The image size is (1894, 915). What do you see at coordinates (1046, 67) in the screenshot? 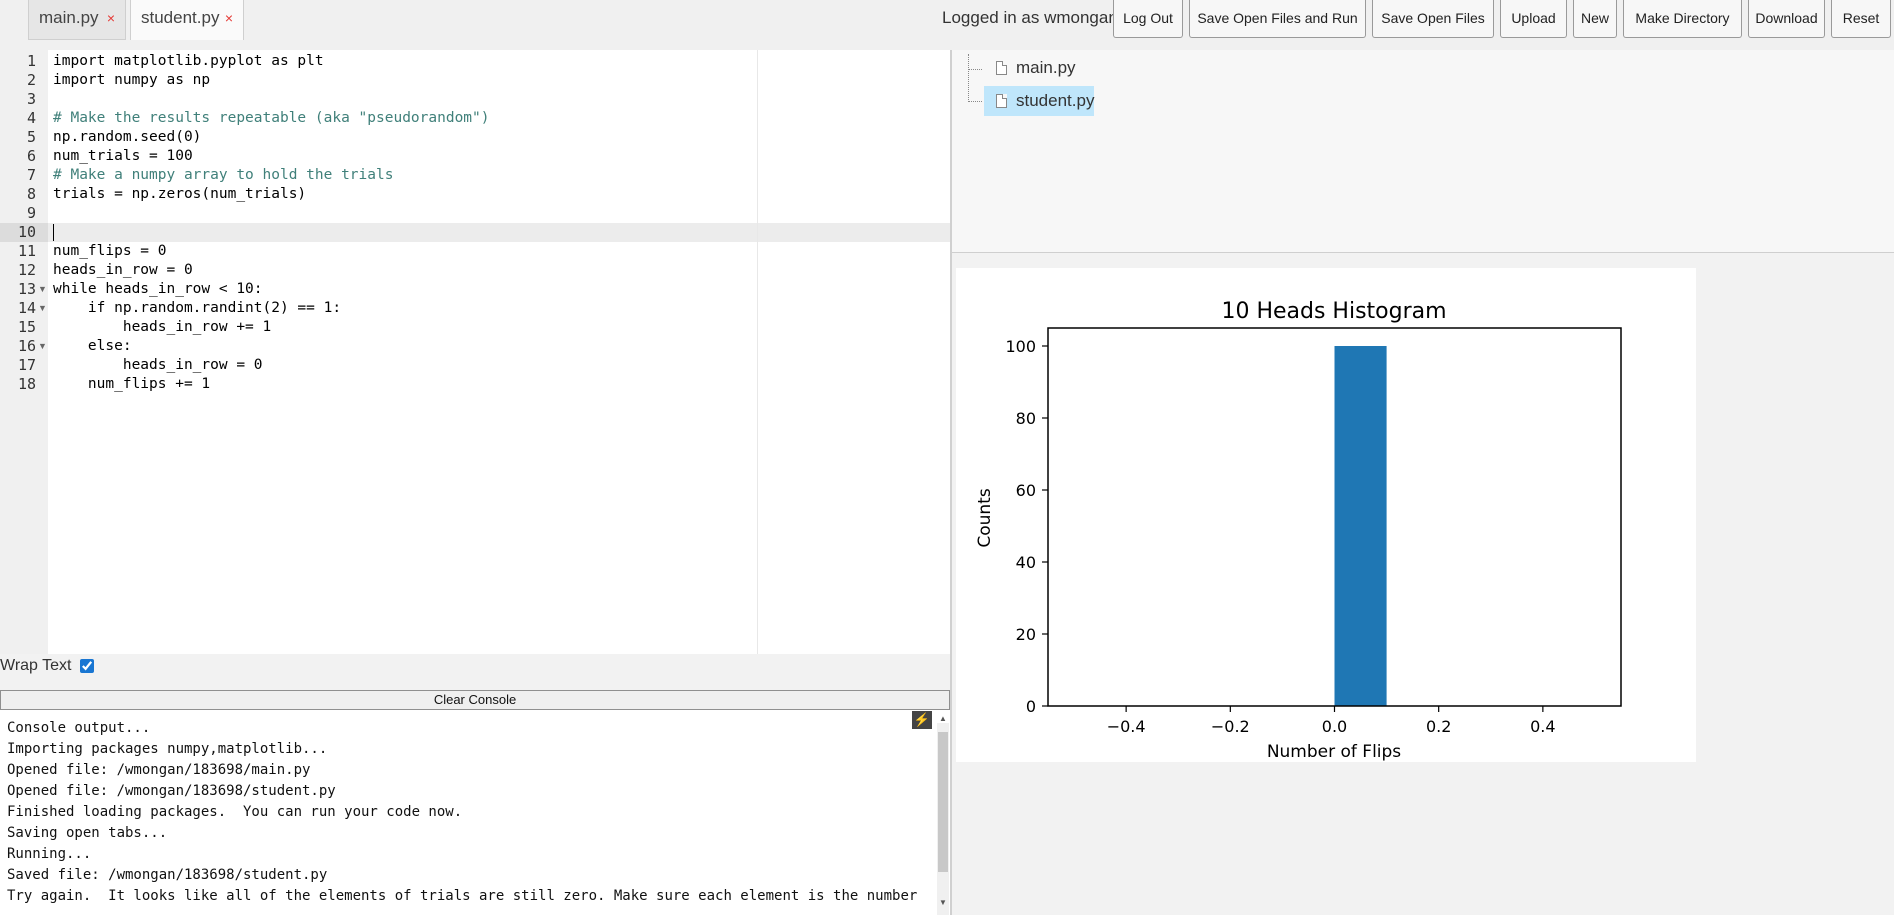
I see `file-name: main.py` at bounding box center [1046, 67].